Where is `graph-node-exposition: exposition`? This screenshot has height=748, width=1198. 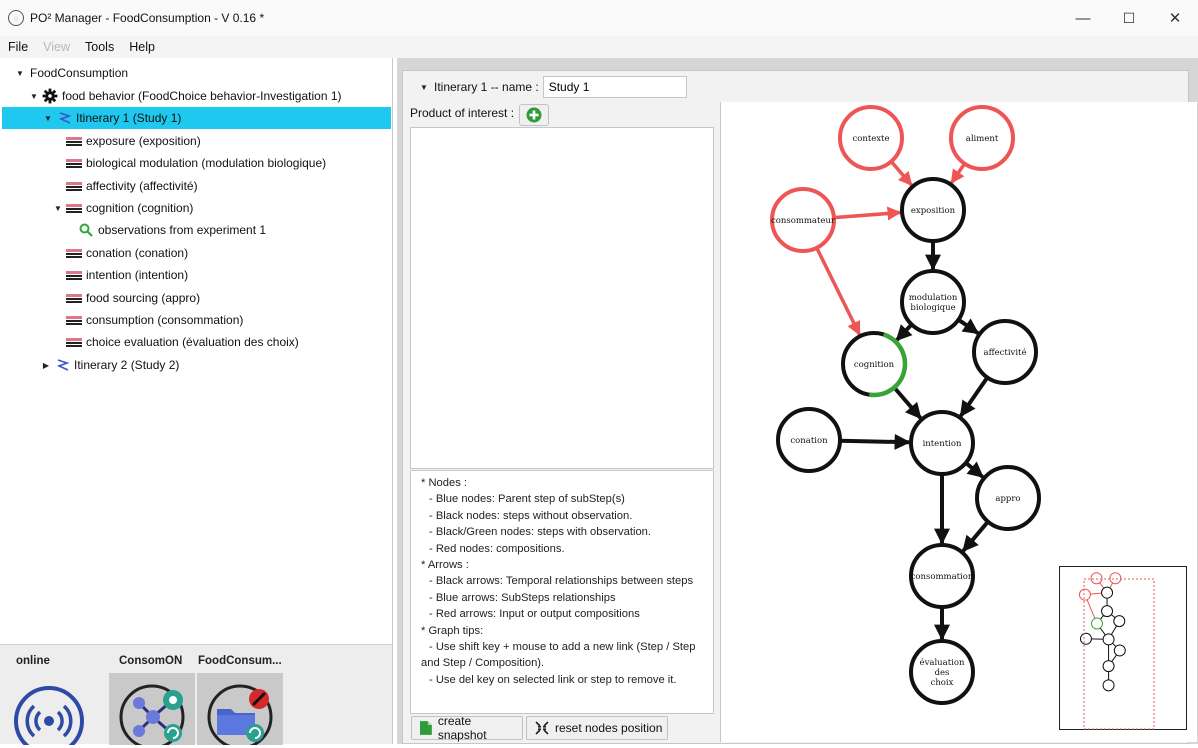
graph-node-exposition: exposition is located at coordinates (933, 210).